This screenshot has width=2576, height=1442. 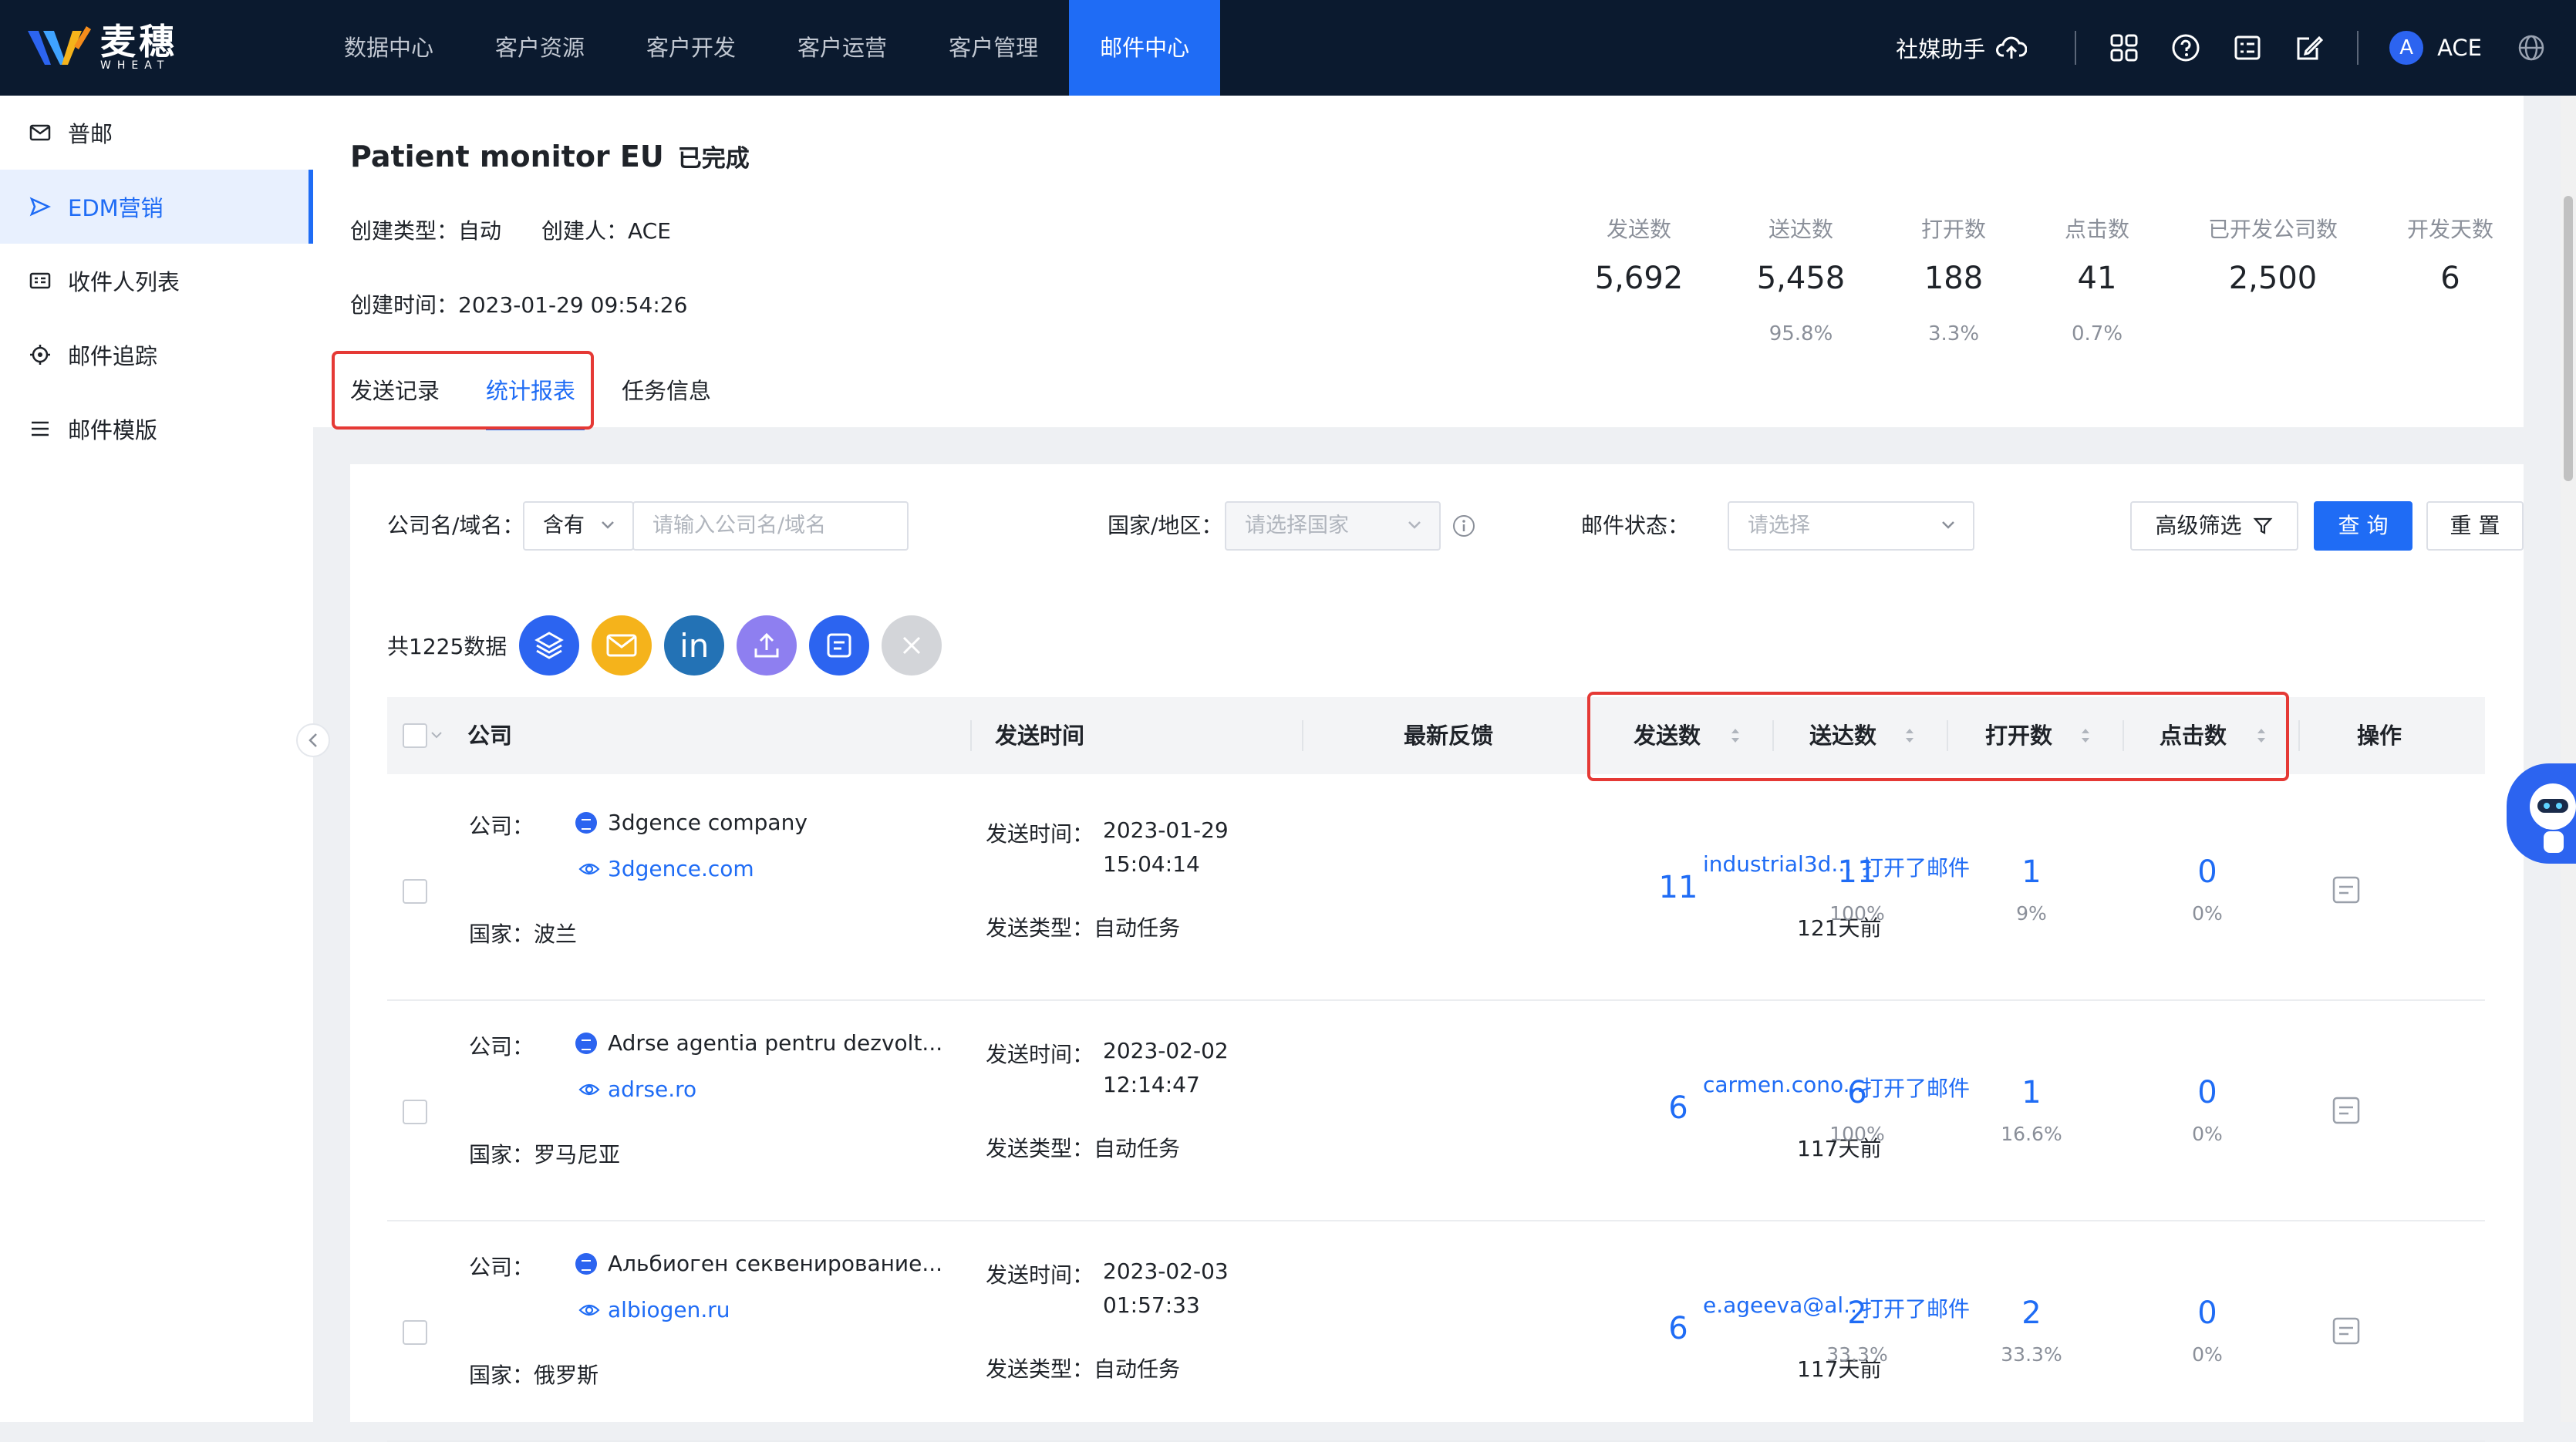 I want to click on delivered-count: 6, so click(x=1857, y=1092).